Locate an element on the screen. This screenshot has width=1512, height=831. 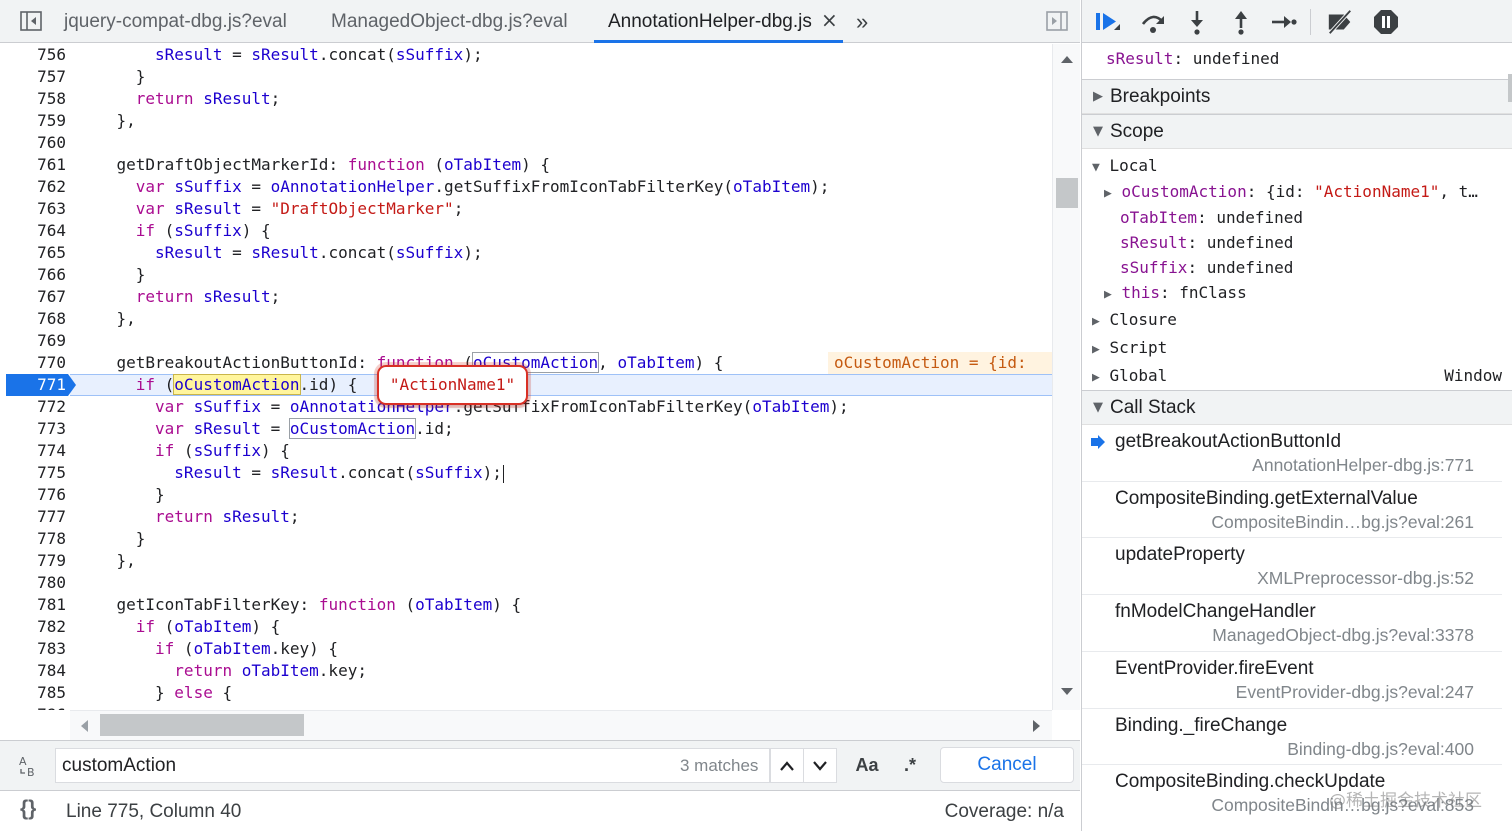
next-match-button is located at coordinates (820, 765).